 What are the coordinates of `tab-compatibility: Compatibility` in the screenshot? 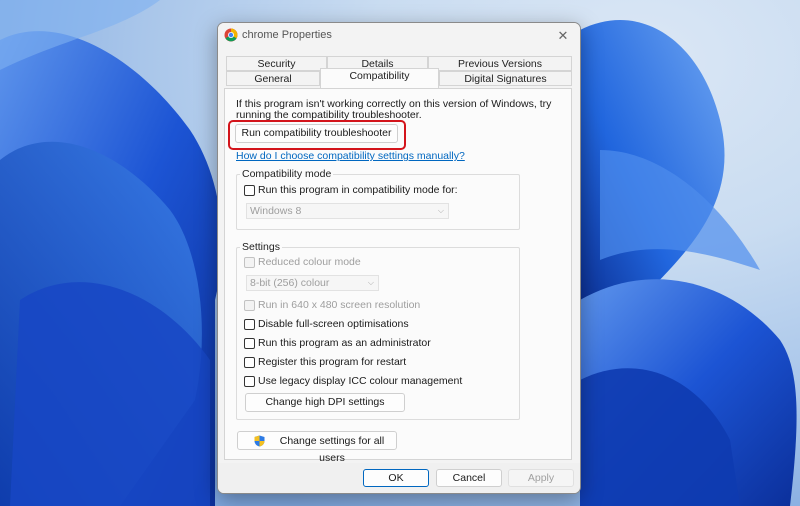 It's located at (379, 78).